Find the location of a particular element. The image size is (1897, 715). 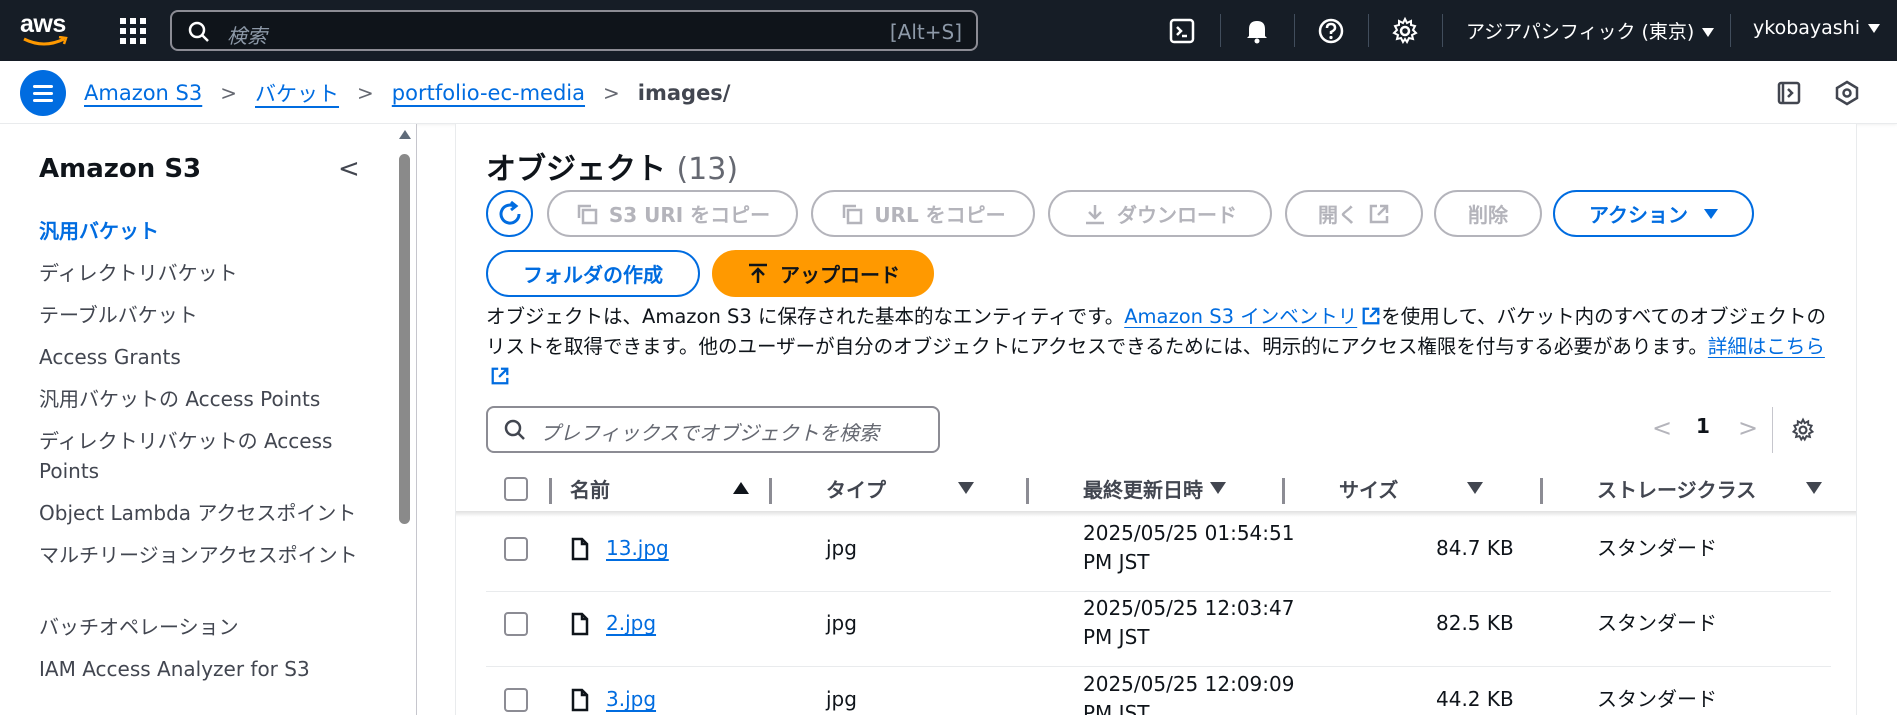

breadcrumb-link-amazon-s3: Amazon S3 is located at coordinates (143, 93).